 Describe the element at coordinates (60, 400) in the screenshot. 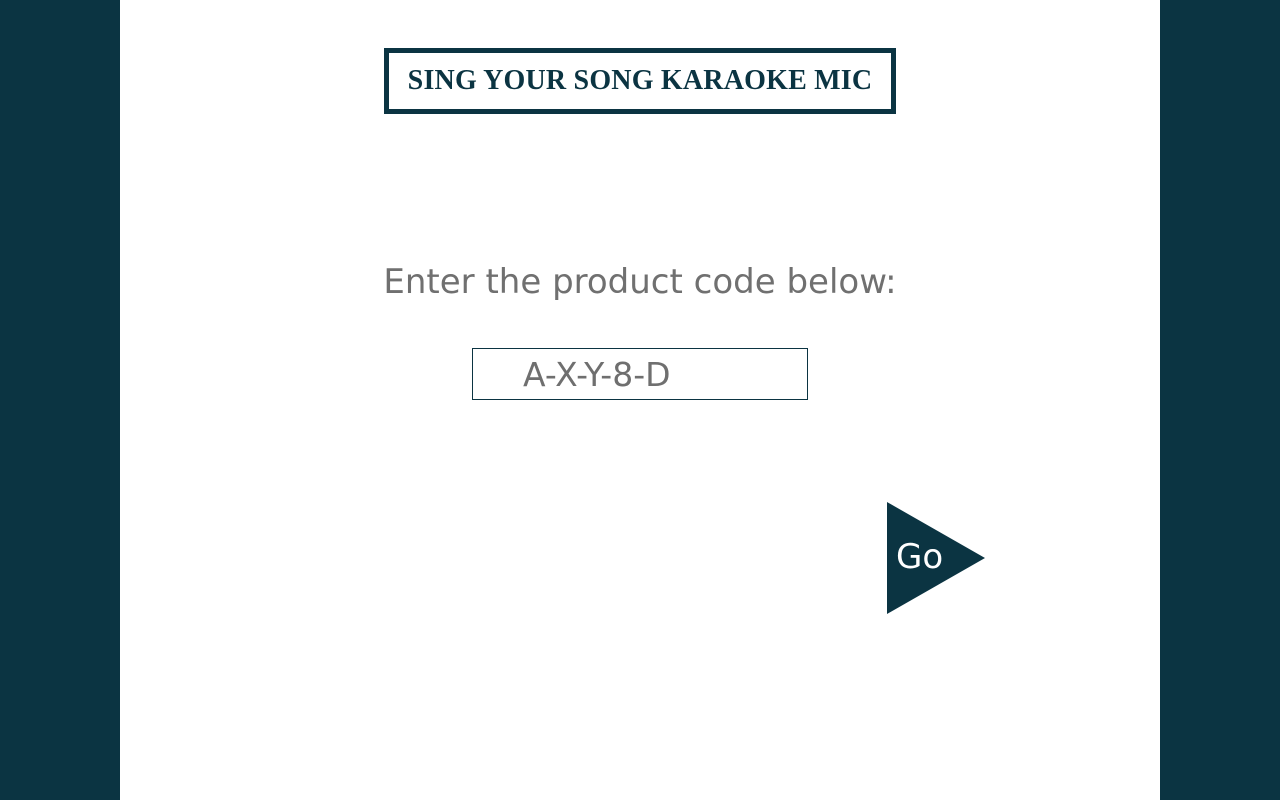

I see `left-side-panel` at that location.